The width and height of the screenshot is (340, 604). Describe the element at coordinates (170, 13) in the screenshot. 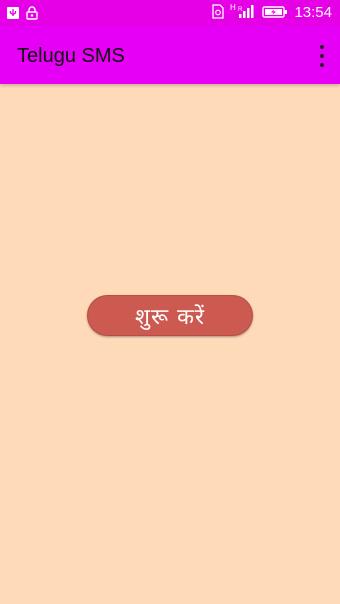

I see `status-bar: H R 13:54` at that location.